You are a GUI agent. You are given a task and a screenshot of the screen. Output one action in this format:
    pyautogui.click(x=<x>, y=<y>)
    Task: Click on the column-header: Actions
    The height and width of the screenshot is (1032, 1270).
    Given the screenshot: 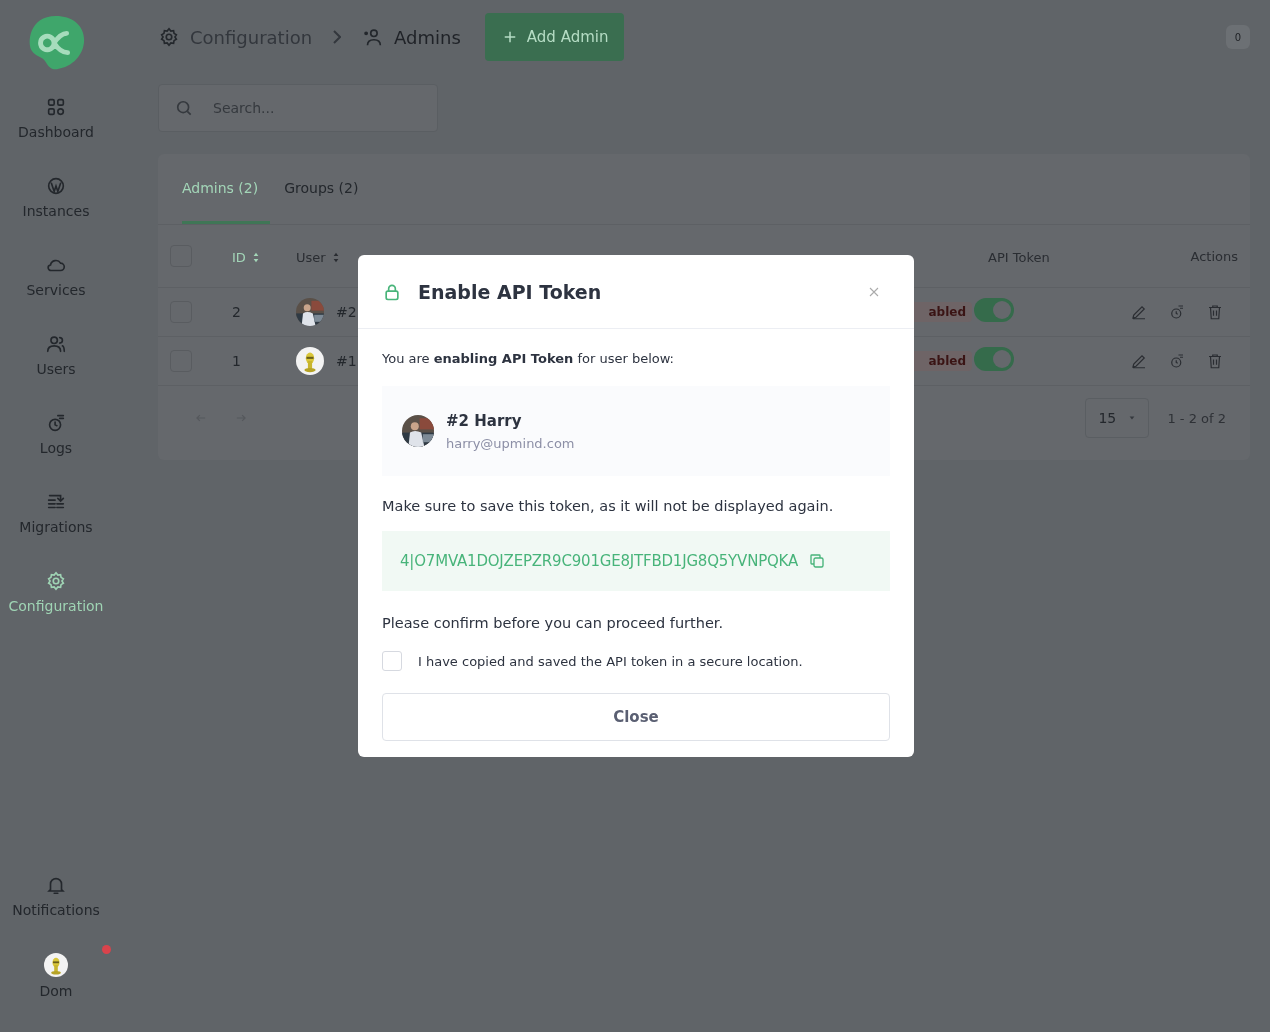 What is the action you would take?
    pyautogui.click(x=1214, y=256)
    